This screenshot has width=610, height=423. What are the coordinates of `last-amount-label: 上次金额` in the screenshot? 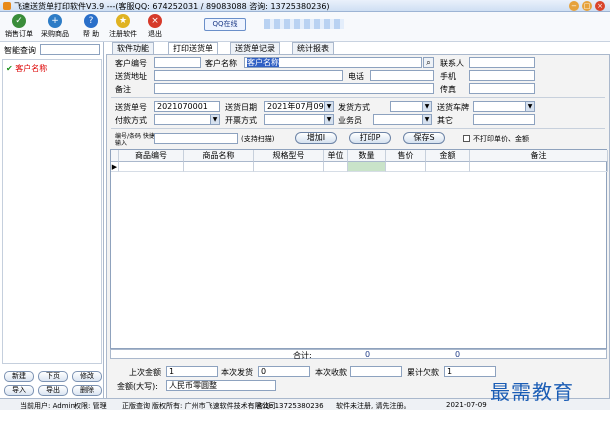 It's located at (145, 372).